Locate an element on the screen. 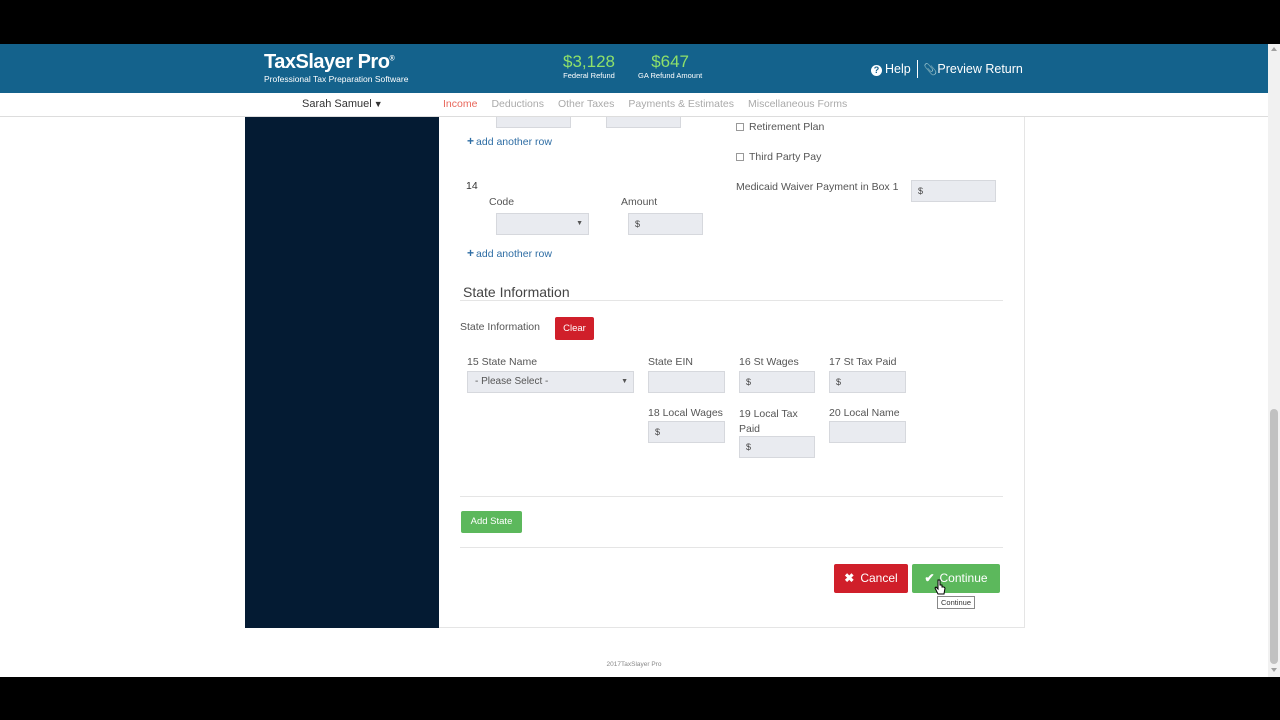  add-row-link-box12: + add another row is located at coordinates (509, 141).